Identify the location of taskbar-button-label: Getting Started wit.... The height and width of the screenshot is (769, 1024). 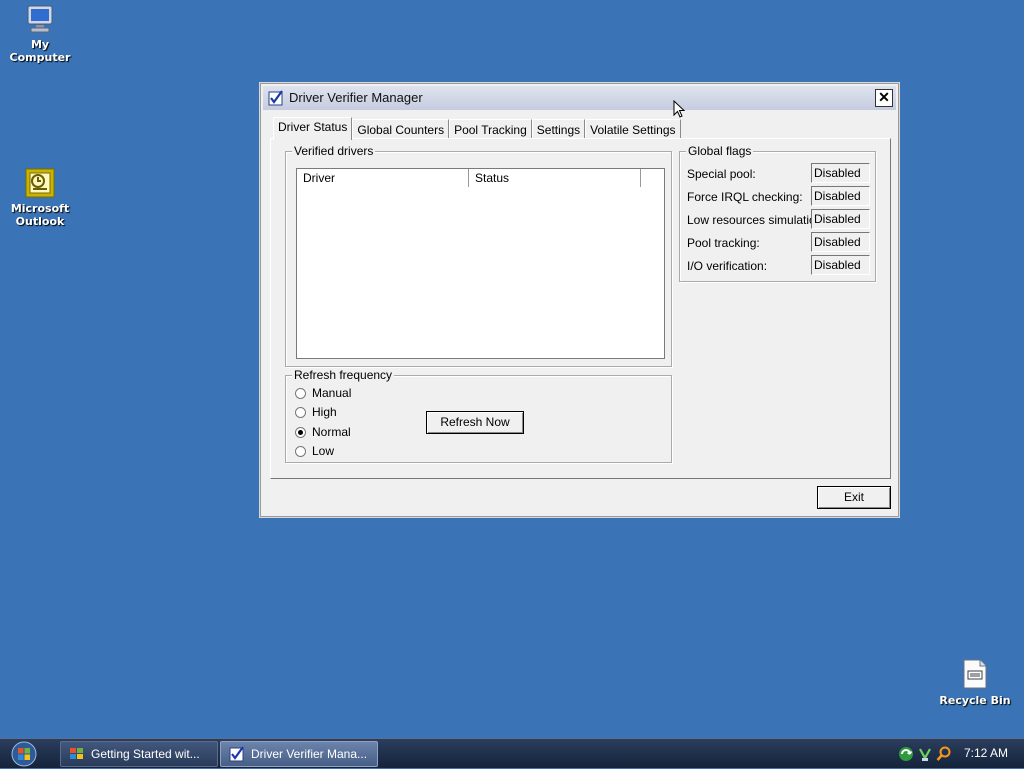
(145, 754).